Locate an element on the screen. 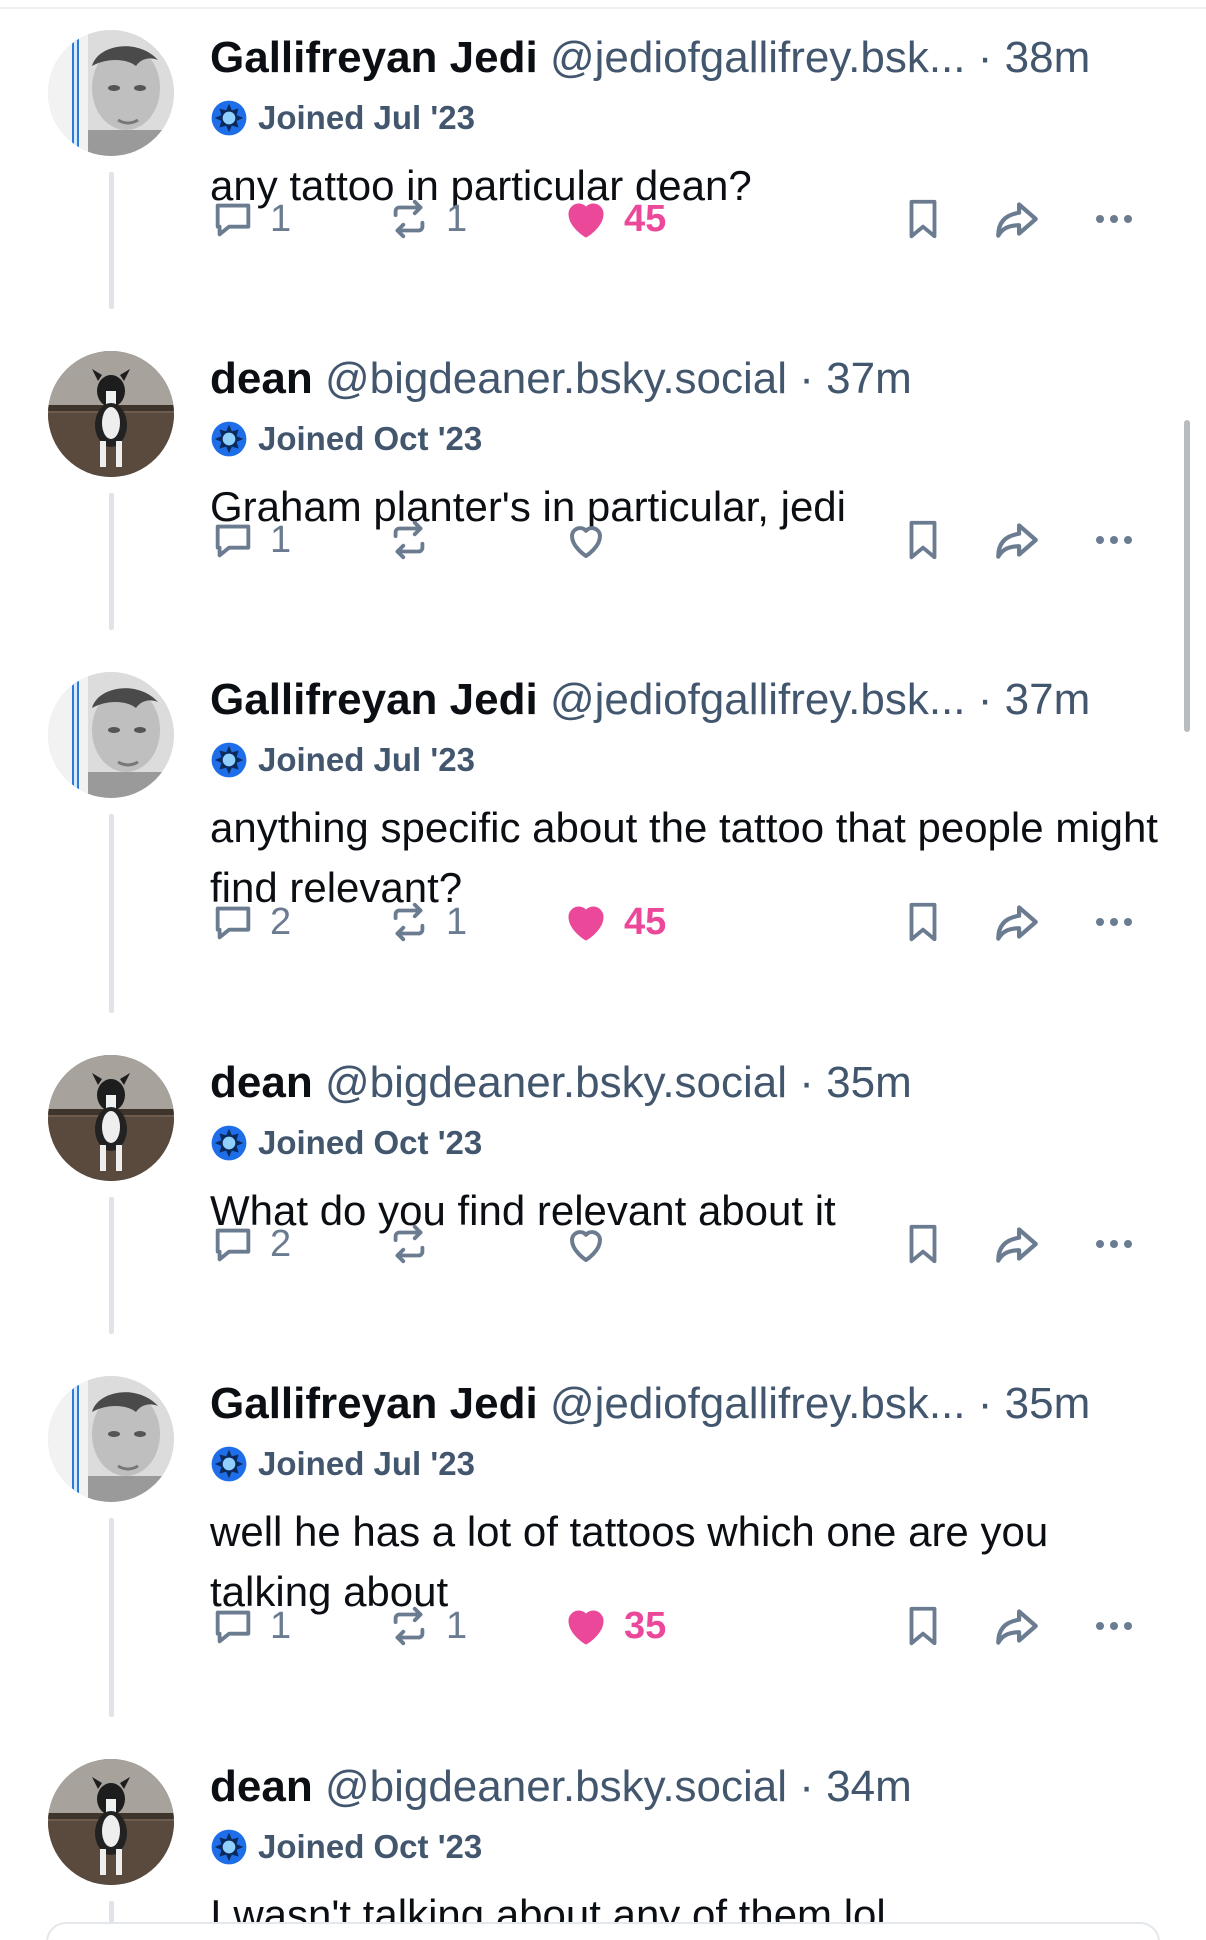  scrollbar is located at coordinates (1187, 576).